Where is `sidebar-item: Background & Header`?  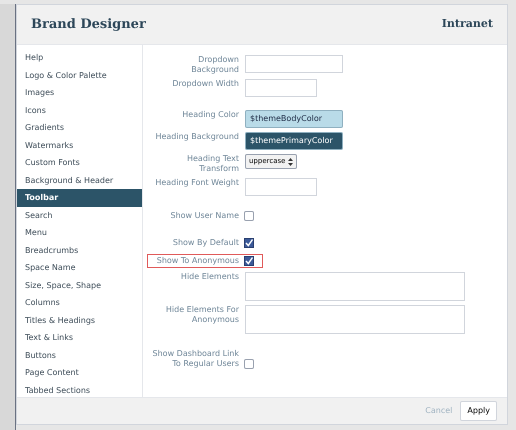
sidebar-item: Background & Header is located at coordinates (79, 180).